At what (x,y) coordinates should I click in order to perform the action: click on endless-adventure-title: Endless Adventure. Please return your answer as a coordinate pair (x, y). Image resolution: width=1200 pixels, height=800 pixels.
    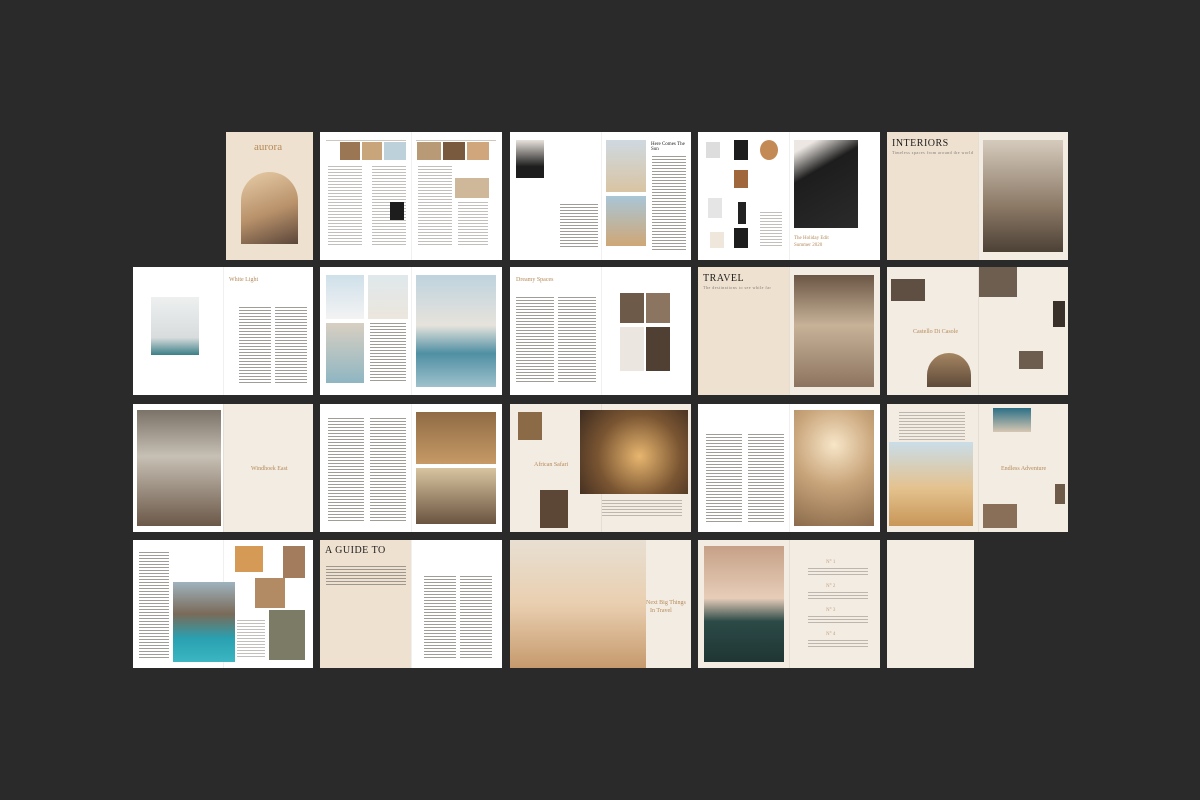
    Looking at the image, I should click on (1024, 469).